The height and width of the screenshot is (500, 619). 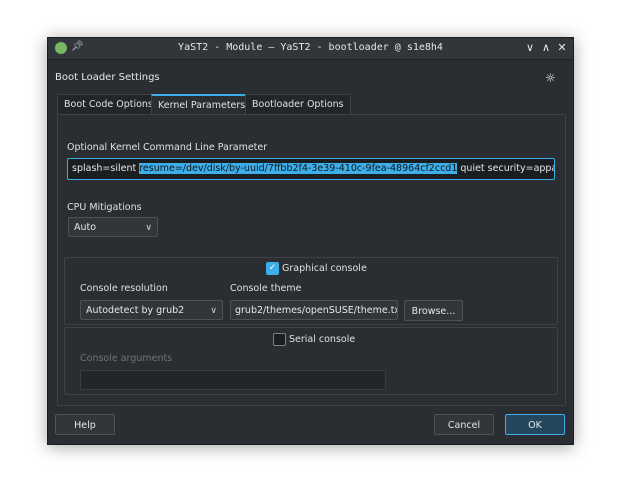 What do you see at coordinates (322, 339) in the screenshot?
I see `serial-console-label: Serial console` at bounding box center [322, 339].